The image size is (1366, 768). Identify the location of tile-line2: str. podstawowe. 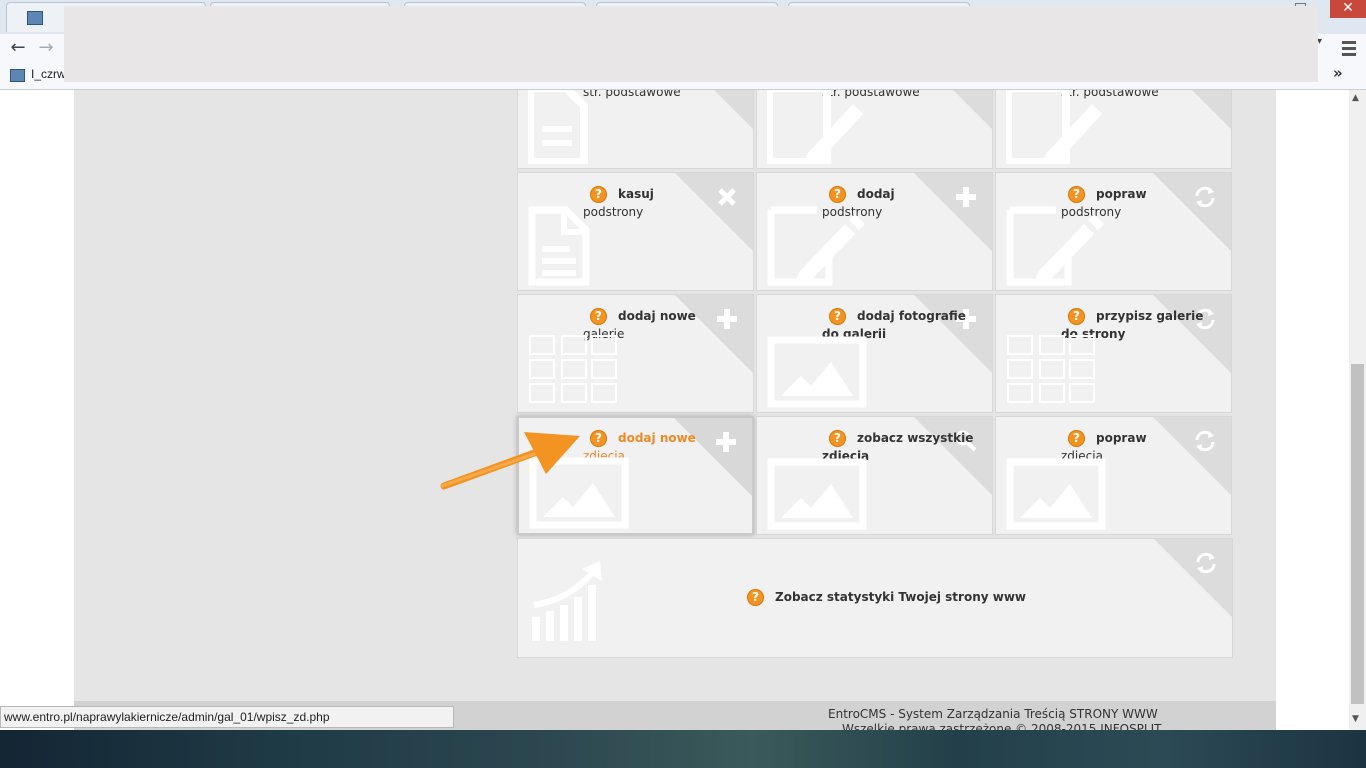
(632, 94).